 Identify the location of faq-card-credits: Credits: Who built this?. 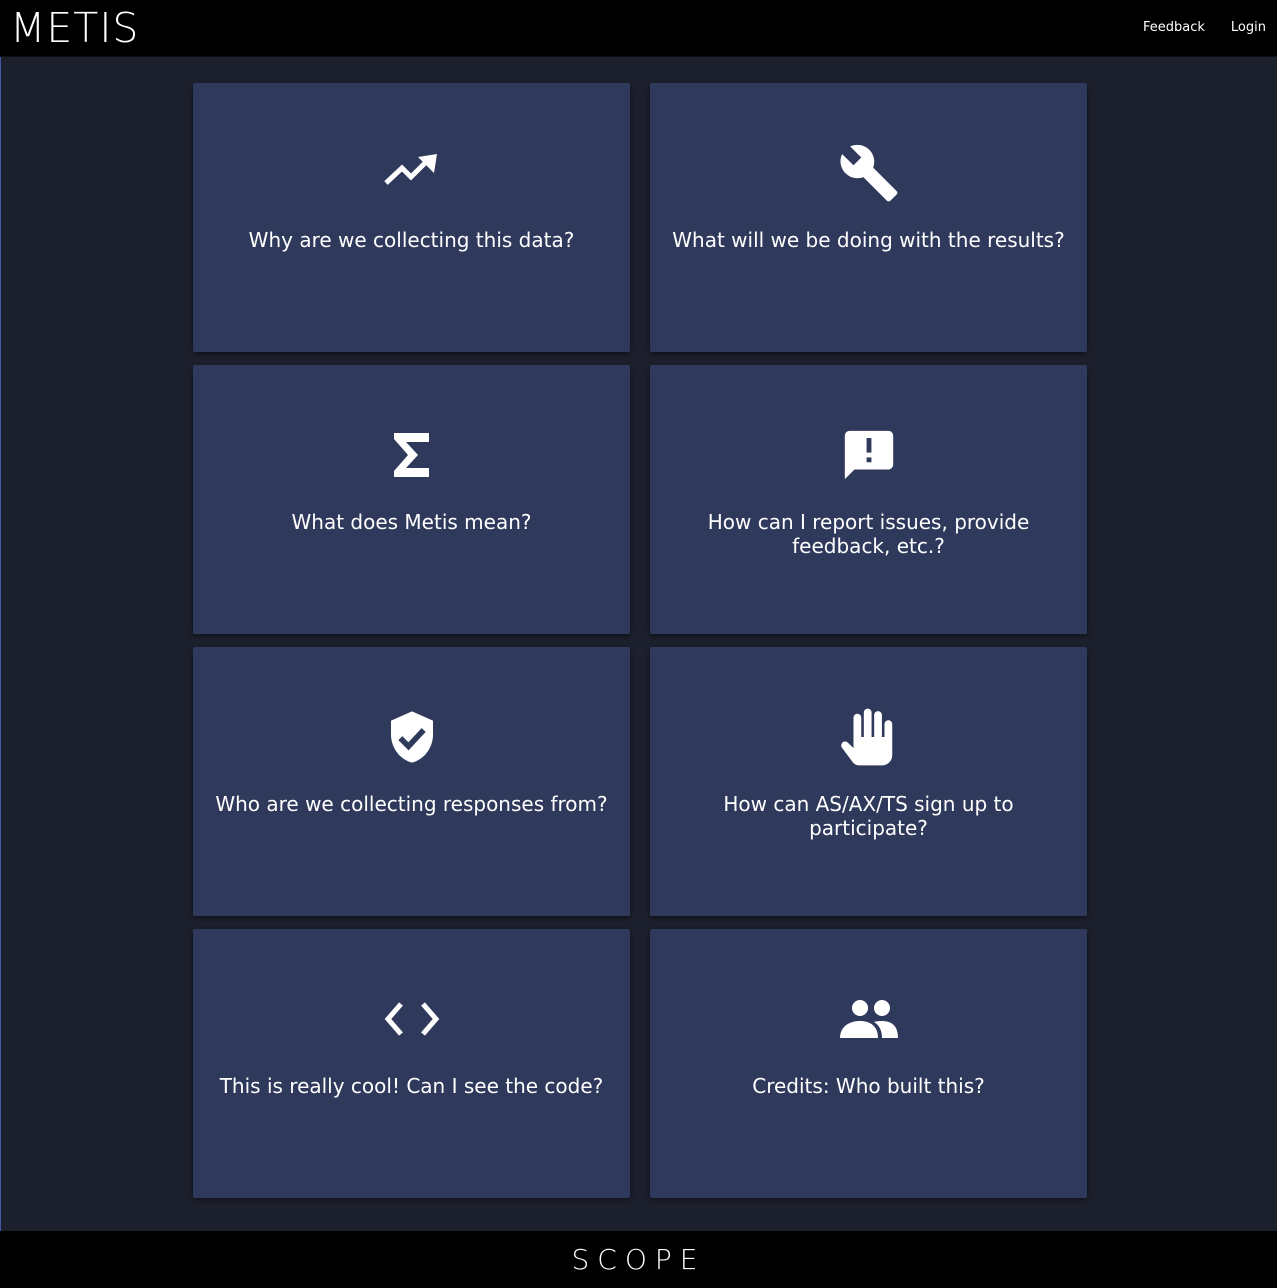
(868, 1063).